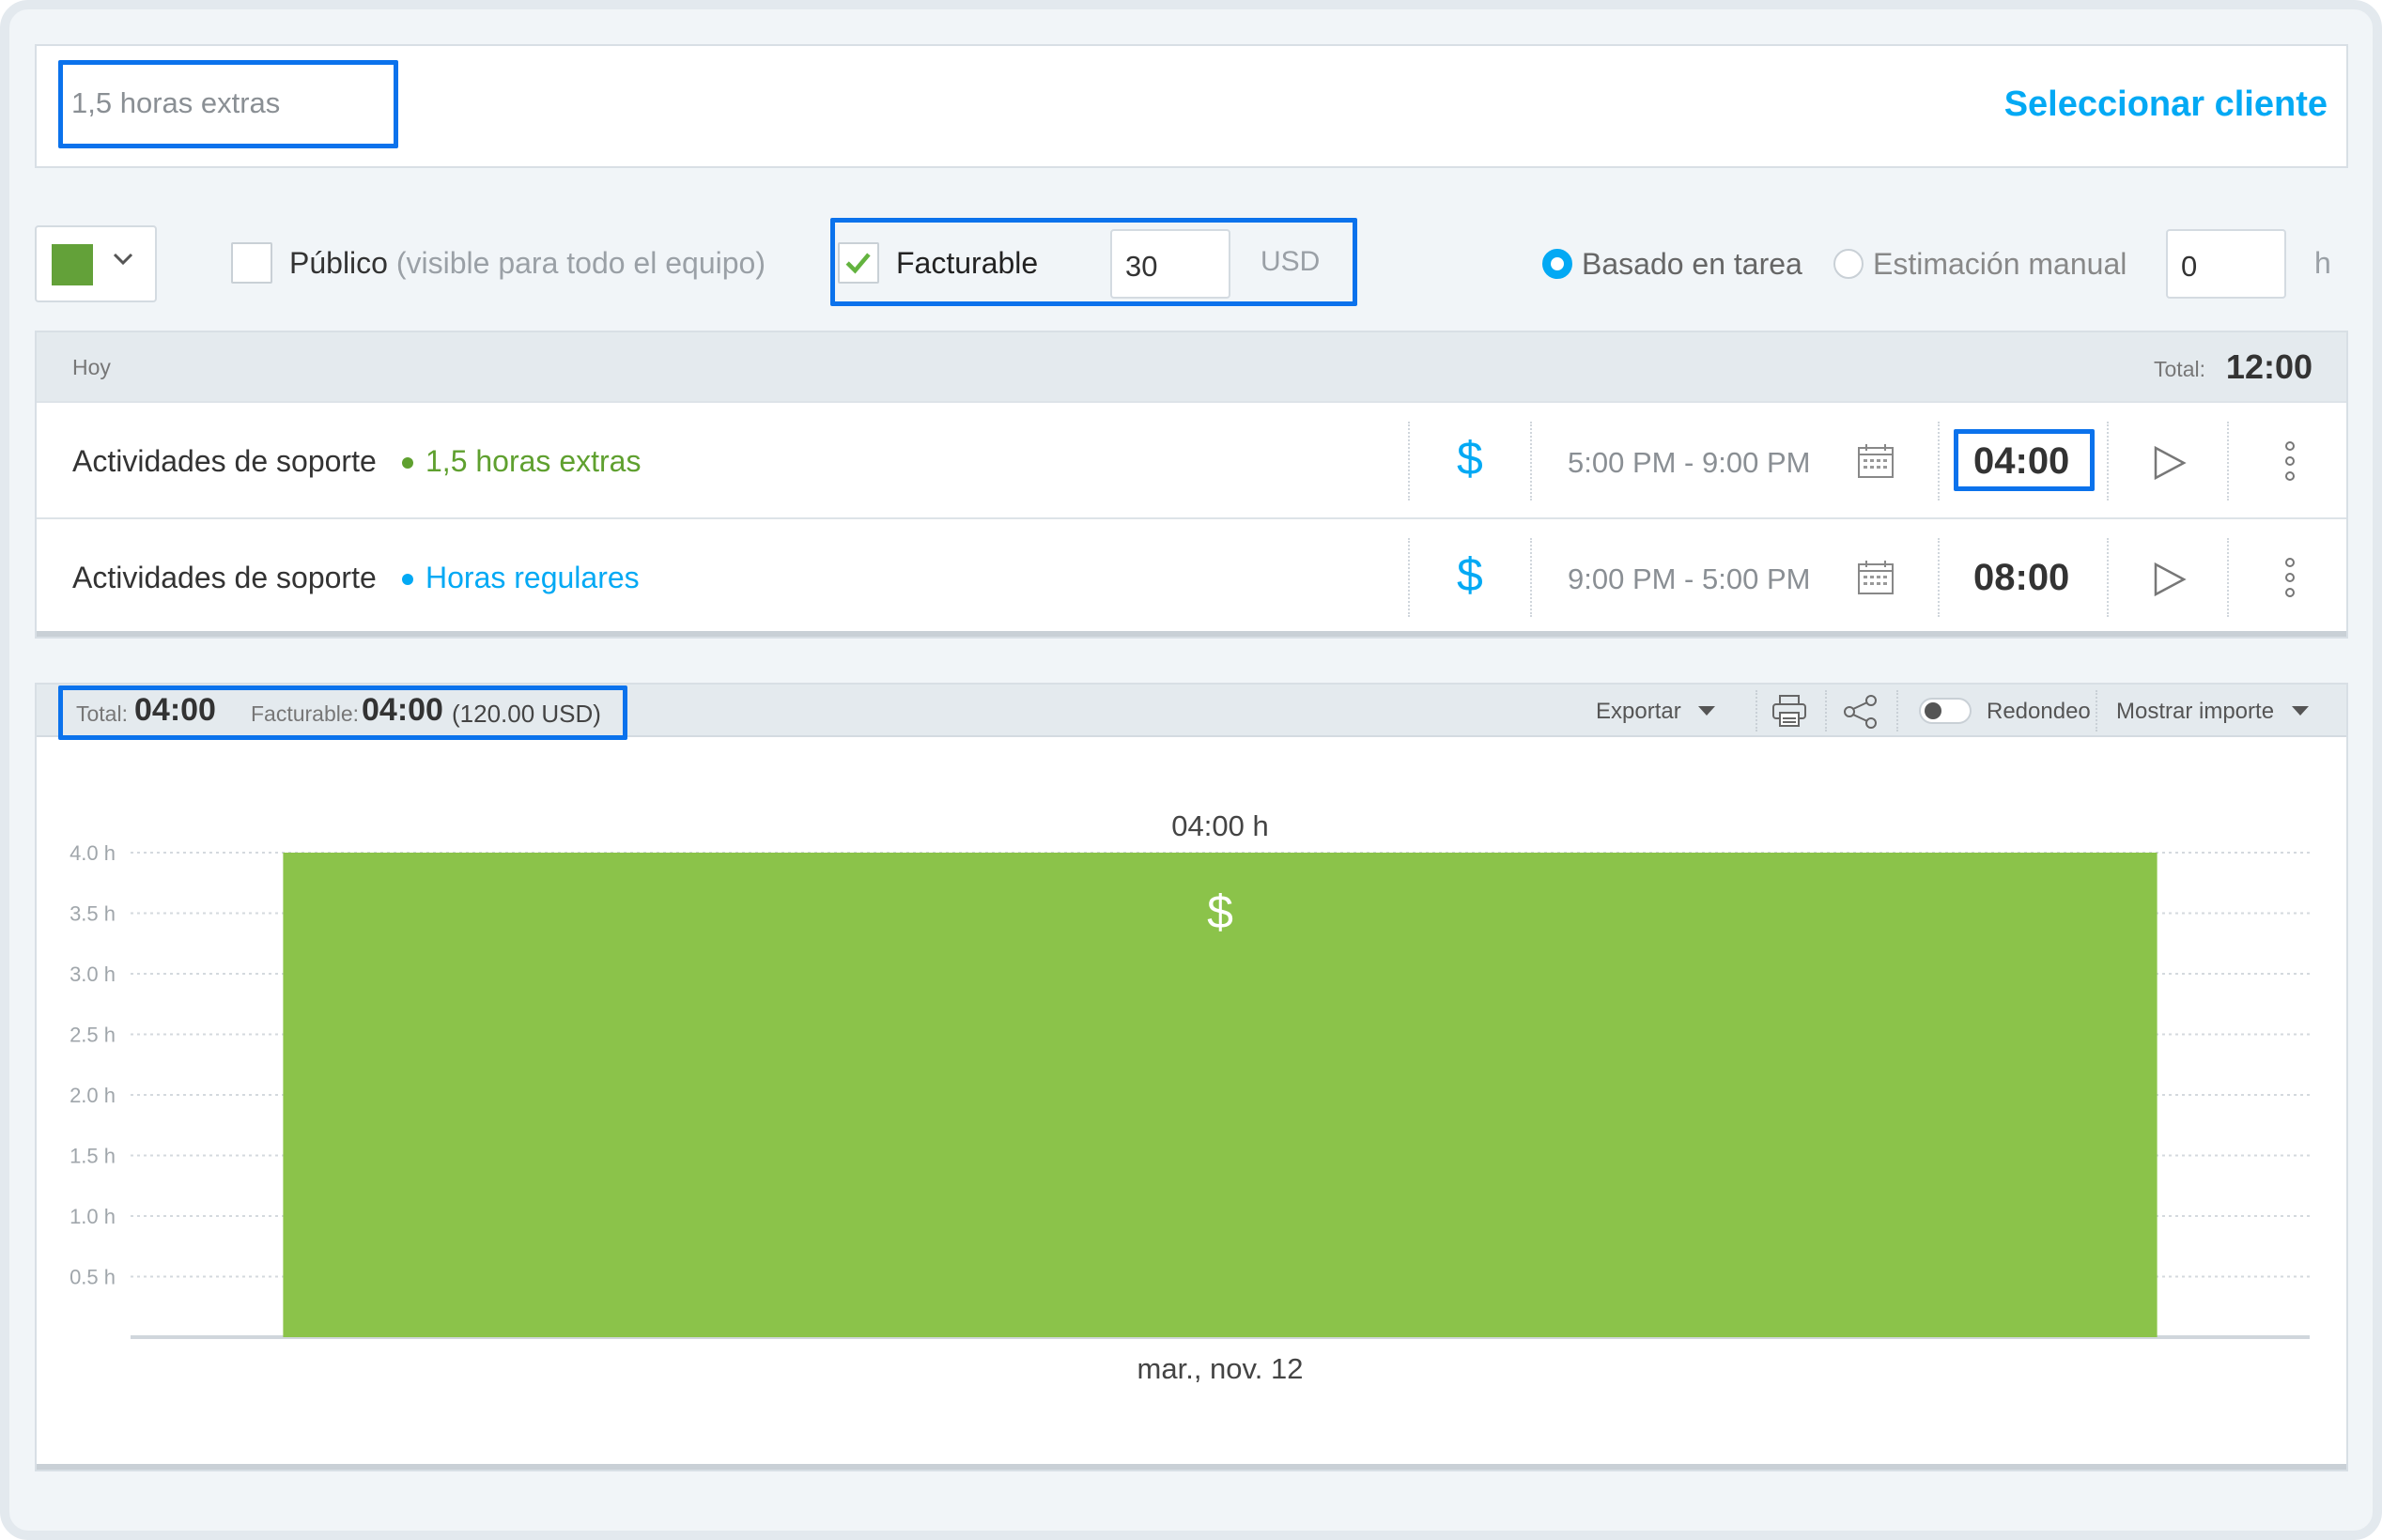 The image size is (2382, 1540). I want to click on entry-tag: Horas regulares, so click(533, 578).